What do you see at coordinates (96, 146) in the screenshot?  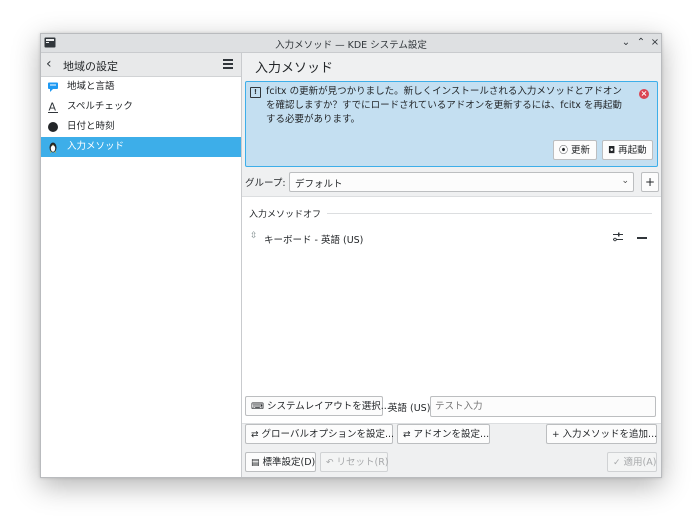 I see `sidebar-item-label: 入力メソッド` at bounding box center [96, 146].